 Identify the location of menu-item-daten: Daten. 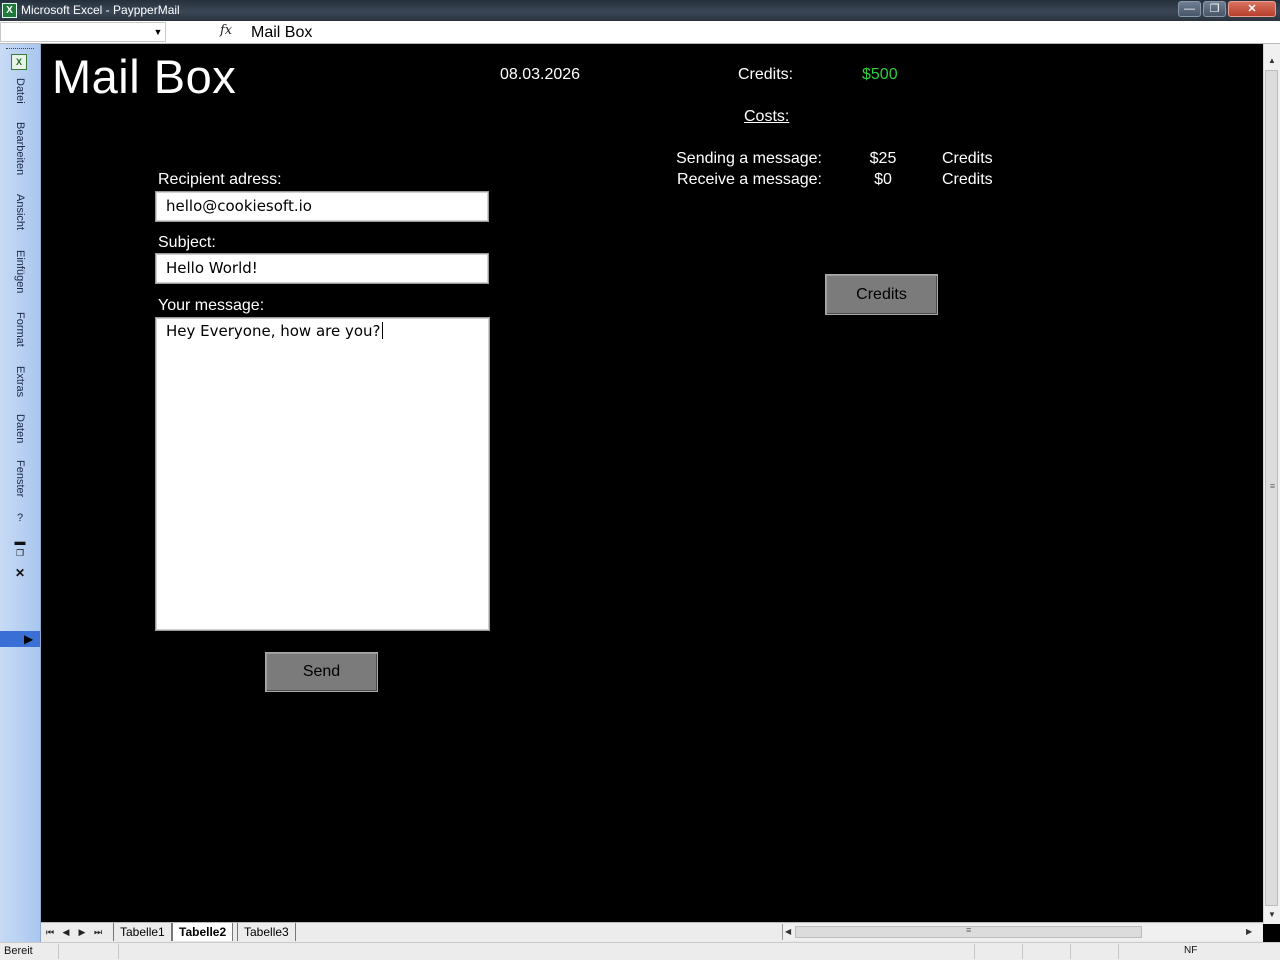
(20, 428).